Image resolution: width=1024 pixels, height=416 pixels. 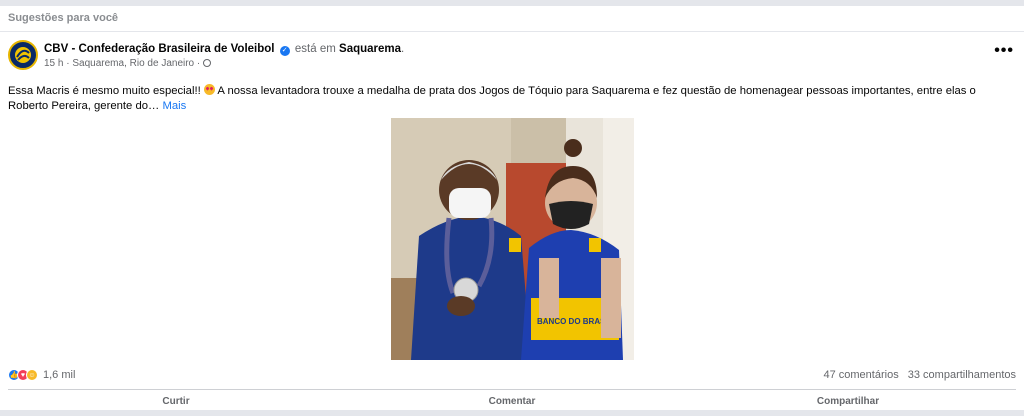 I want to click on comment-button: Comentar, so click(x=512, y=402).